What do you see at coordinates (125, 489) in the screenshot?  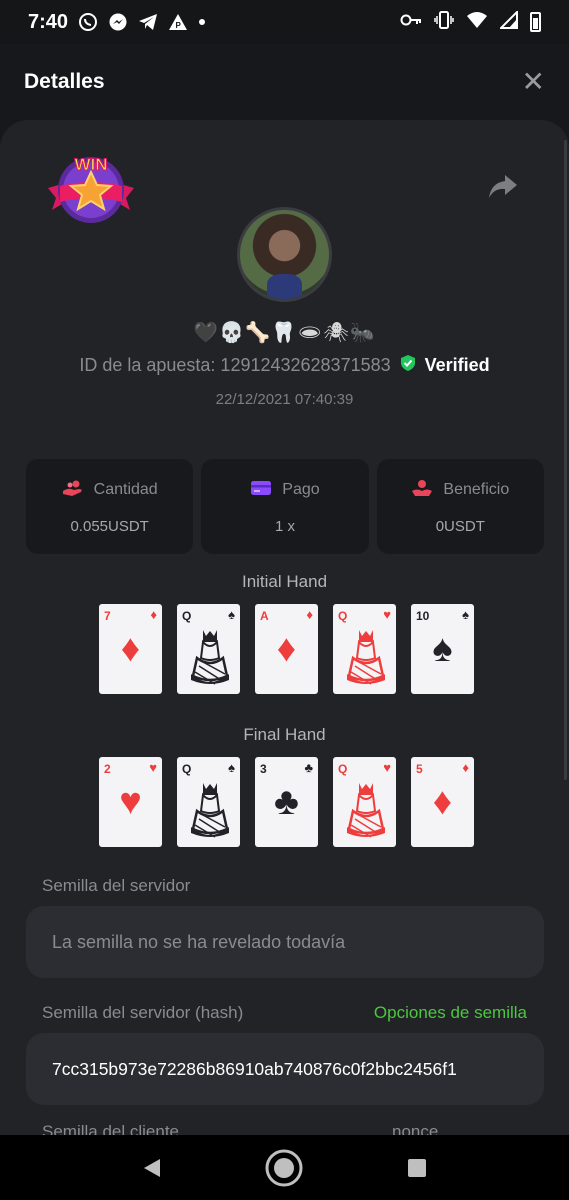 I see `stat-label: Cantidad` at bounding box center [125, 489].